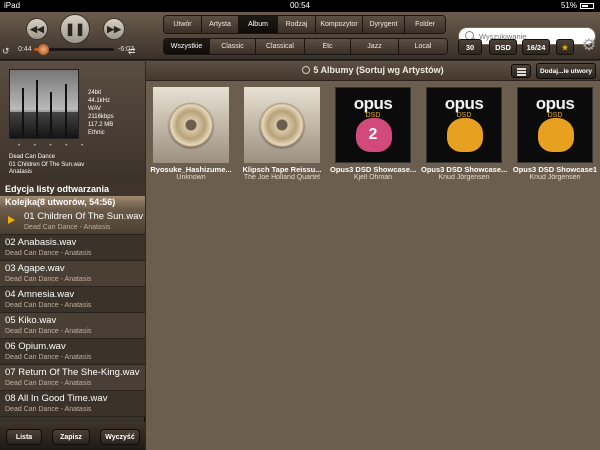 The width and height of the screenshot is (600, 450). What do you see at coordinates (555, 169) in the screenshot?
I see `album-name: Opus3 DSD Showcase1` at bounding box center [555, 169].